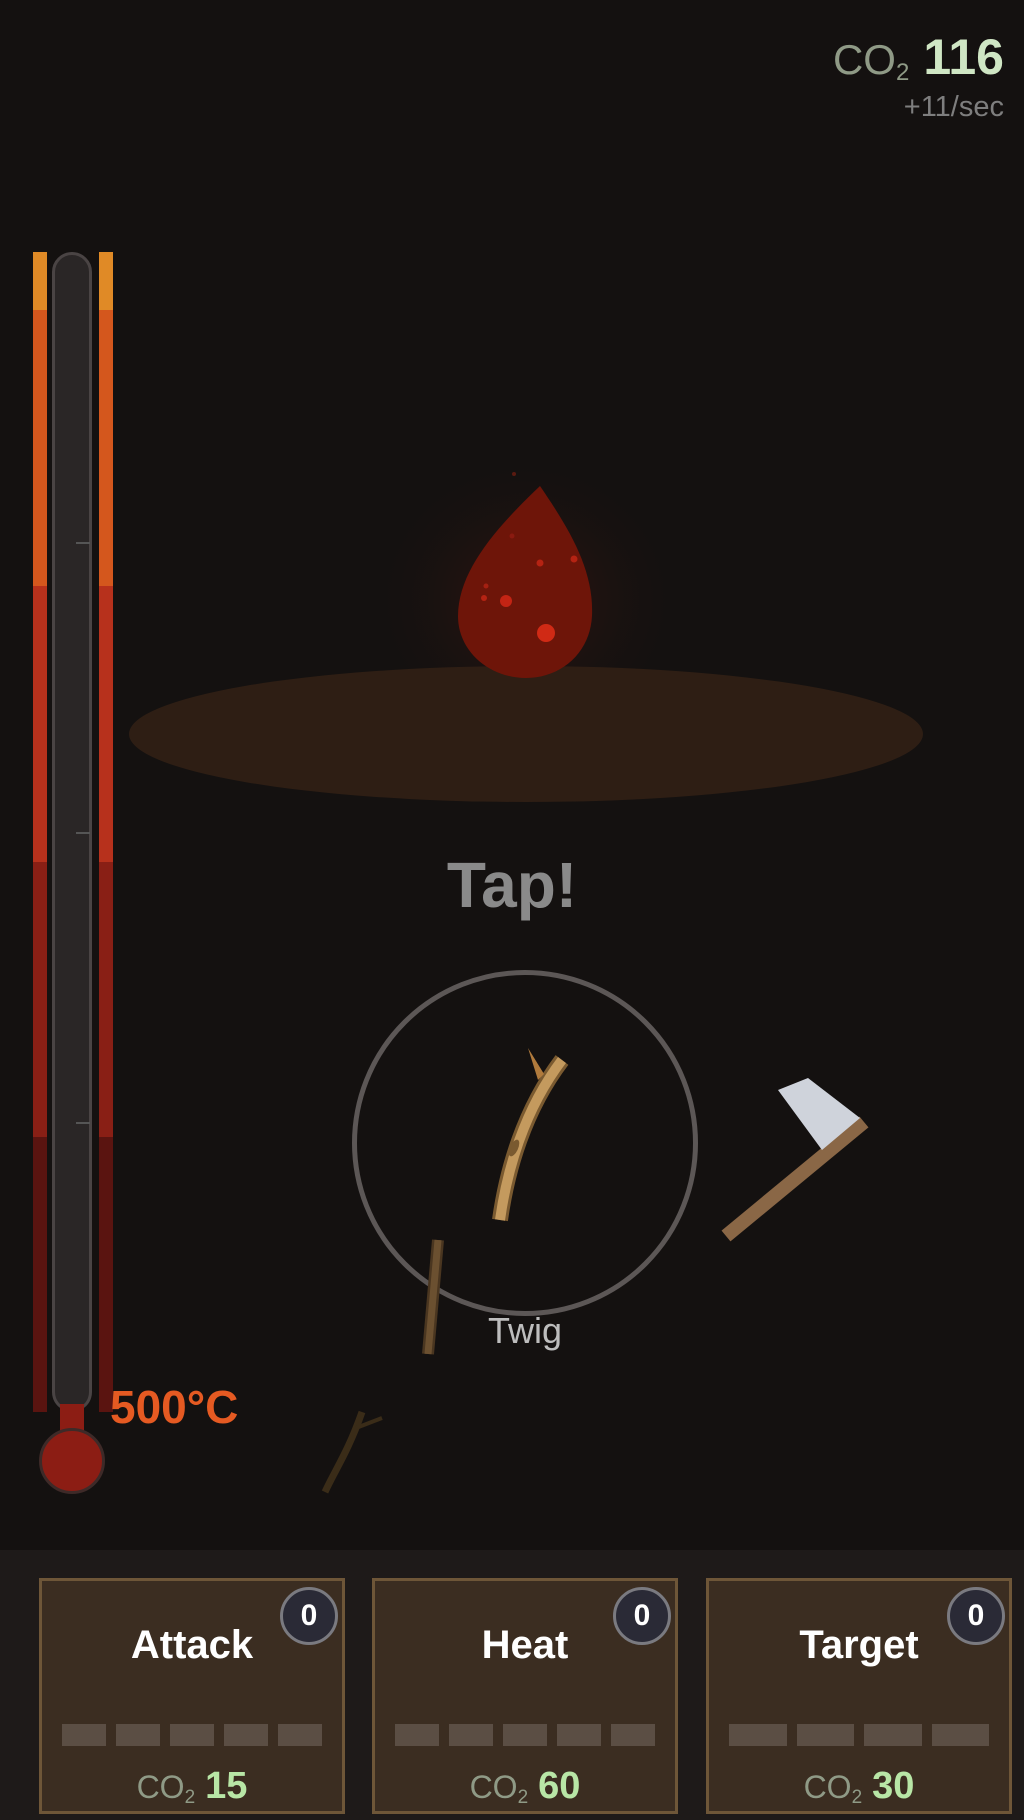 The height and width of the screenshot is (1820, 1024). I want to click on falling-branch-icon, so click(352, 1452).